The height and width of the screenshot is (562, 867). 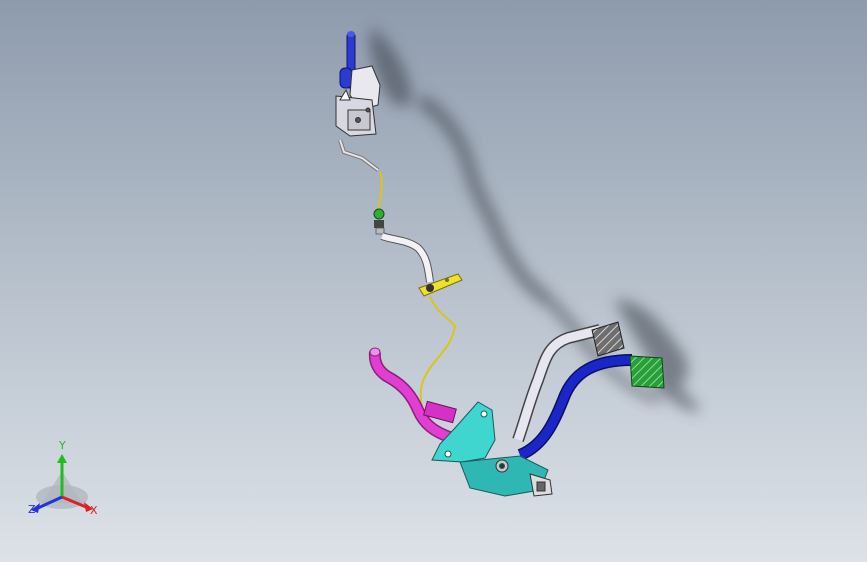 I want to click on lower-cable, so click(x=438, y=354).